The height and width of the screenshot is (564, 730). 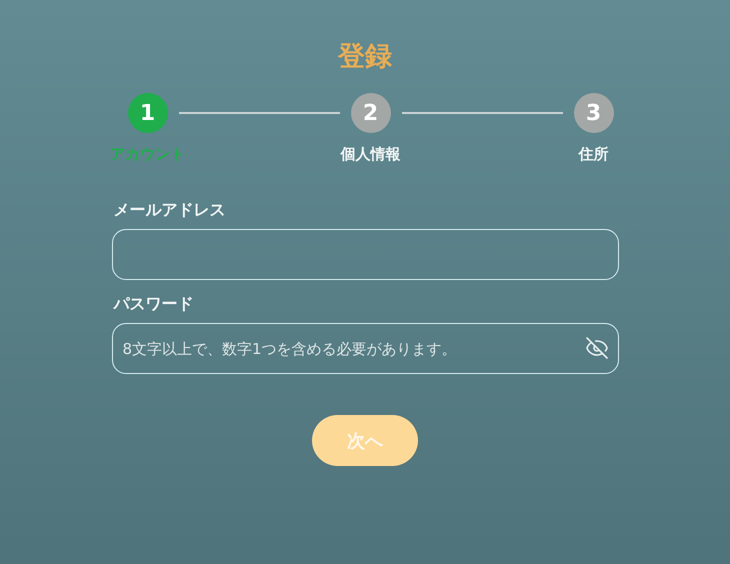 What do you see at coordinates (596, 348) in the screenshot?
I see `eye-off-icon` at bounding box center [596, 348].